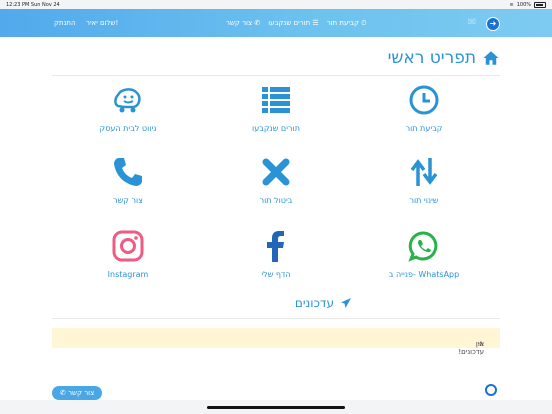  I want to click on clock-icon, so click(424, 100).